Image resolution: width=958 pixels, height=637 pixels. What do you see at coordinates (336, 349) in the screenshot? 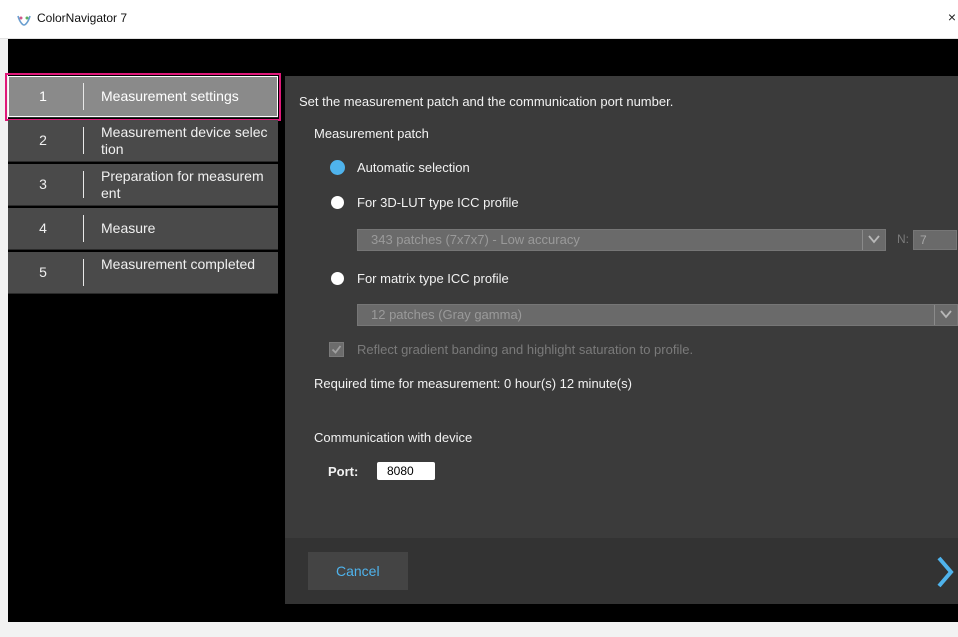
I see `reflect-checkbox` at bounding box center [336, 349].